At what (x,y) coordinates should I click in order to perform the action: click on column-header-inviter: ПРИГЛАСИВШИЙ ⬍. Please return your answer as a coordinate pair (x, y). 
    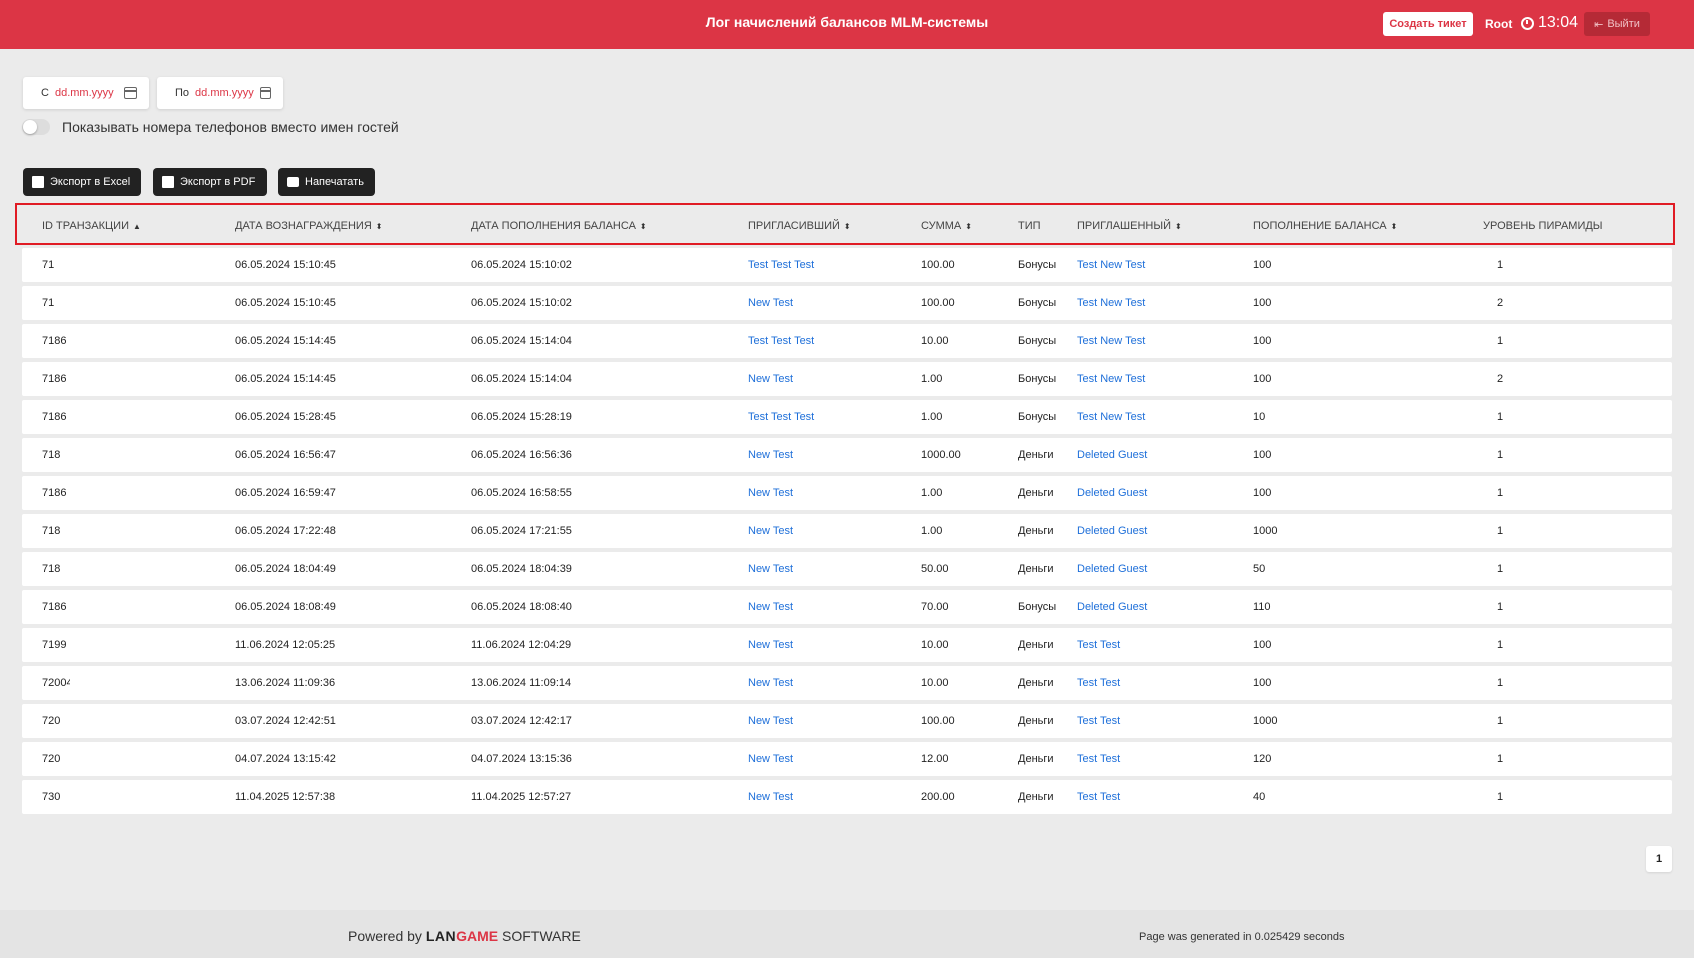
    Looking at the image, I should click on (799, 226).